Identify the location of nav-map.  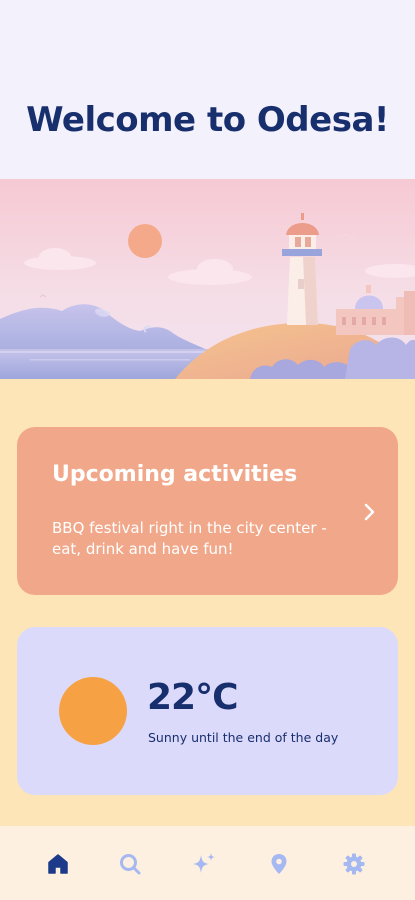
(279, 864).